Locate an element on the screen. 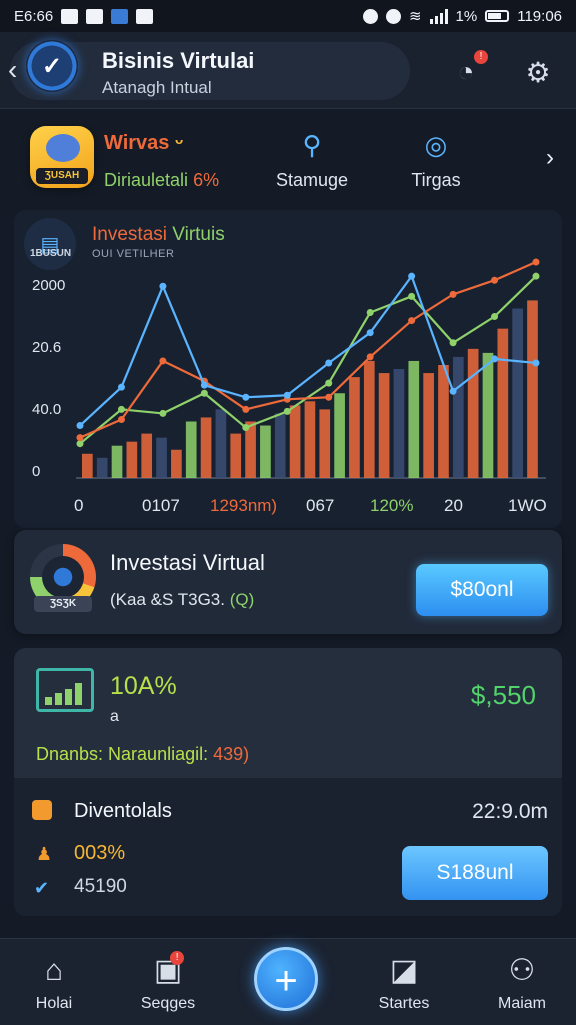 This screenshot has width=576, height=1025. status-bar: E6:66 ≋ 1% 119:06 is located at coordinates (288, 16).